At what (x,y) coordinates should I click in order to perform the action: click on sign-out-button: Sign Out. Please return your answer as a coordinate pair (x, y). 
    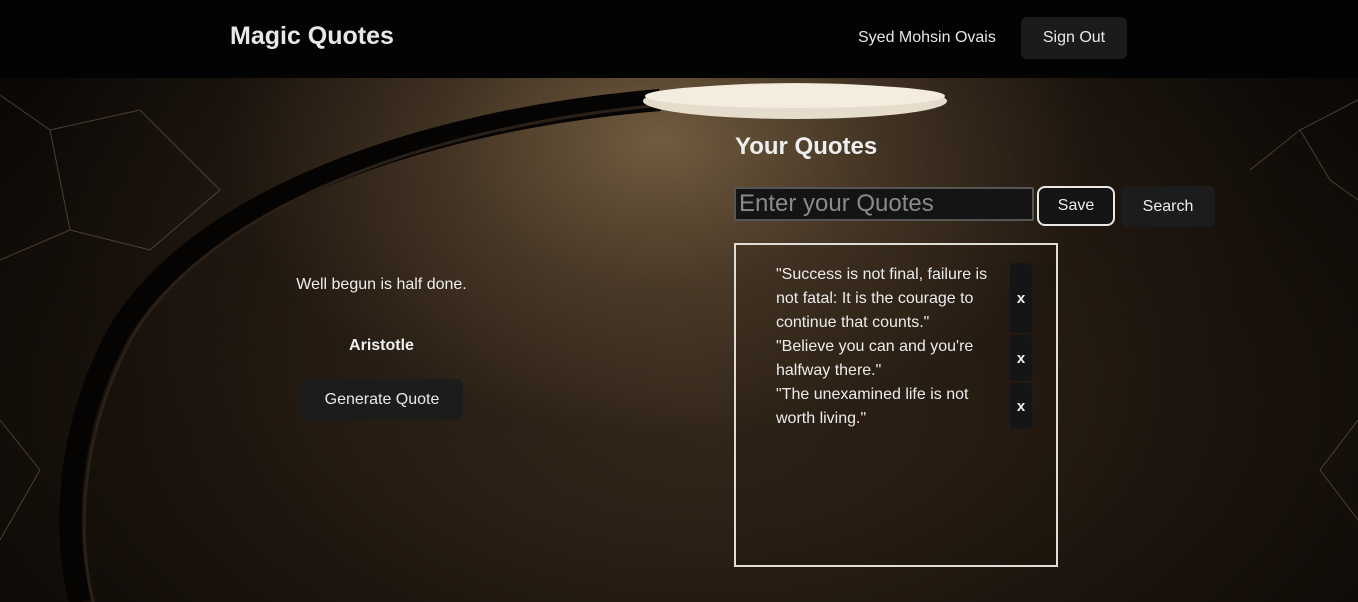
    Looking at the image, I should click on (1074, 38).